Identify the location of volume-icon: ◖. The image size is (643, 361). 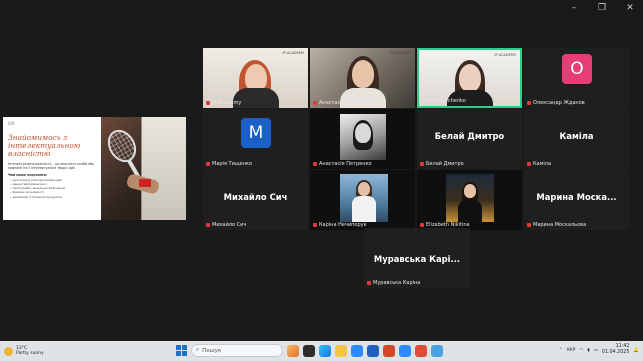
(588, 350).